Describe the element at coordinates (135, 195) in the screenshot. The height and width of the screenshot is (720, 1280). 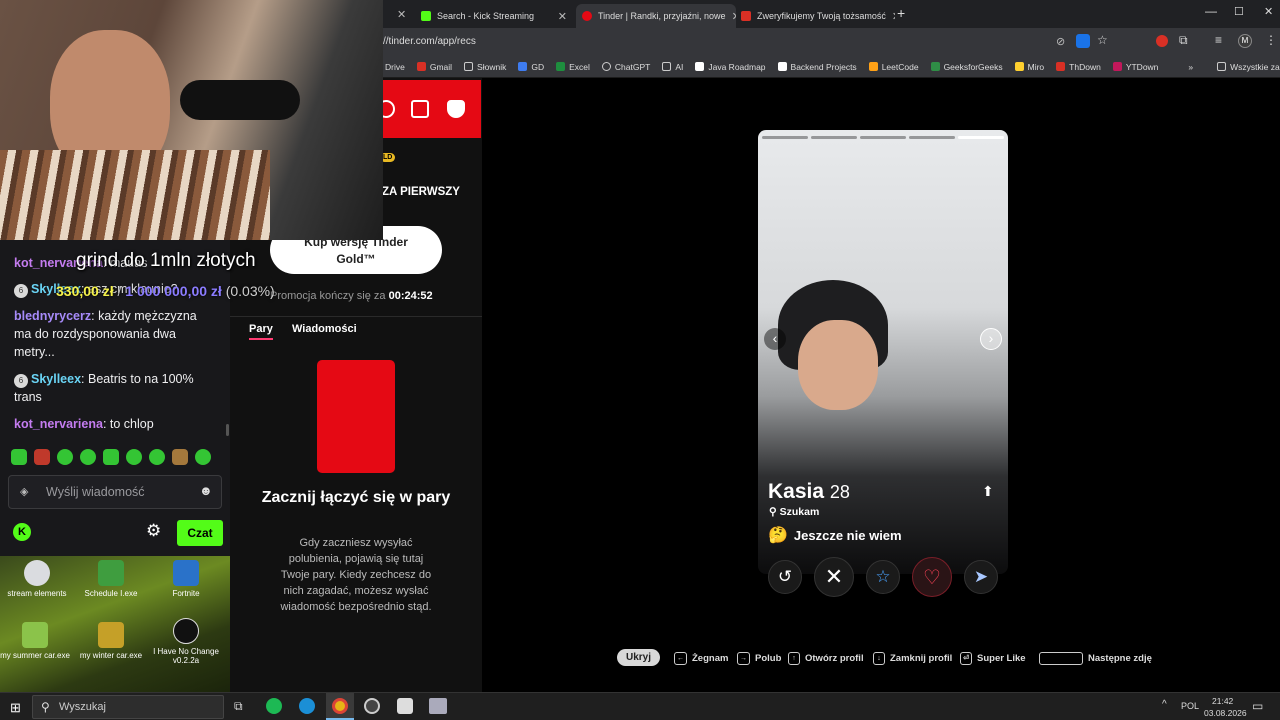
I see `streamer-shirt` at that location.